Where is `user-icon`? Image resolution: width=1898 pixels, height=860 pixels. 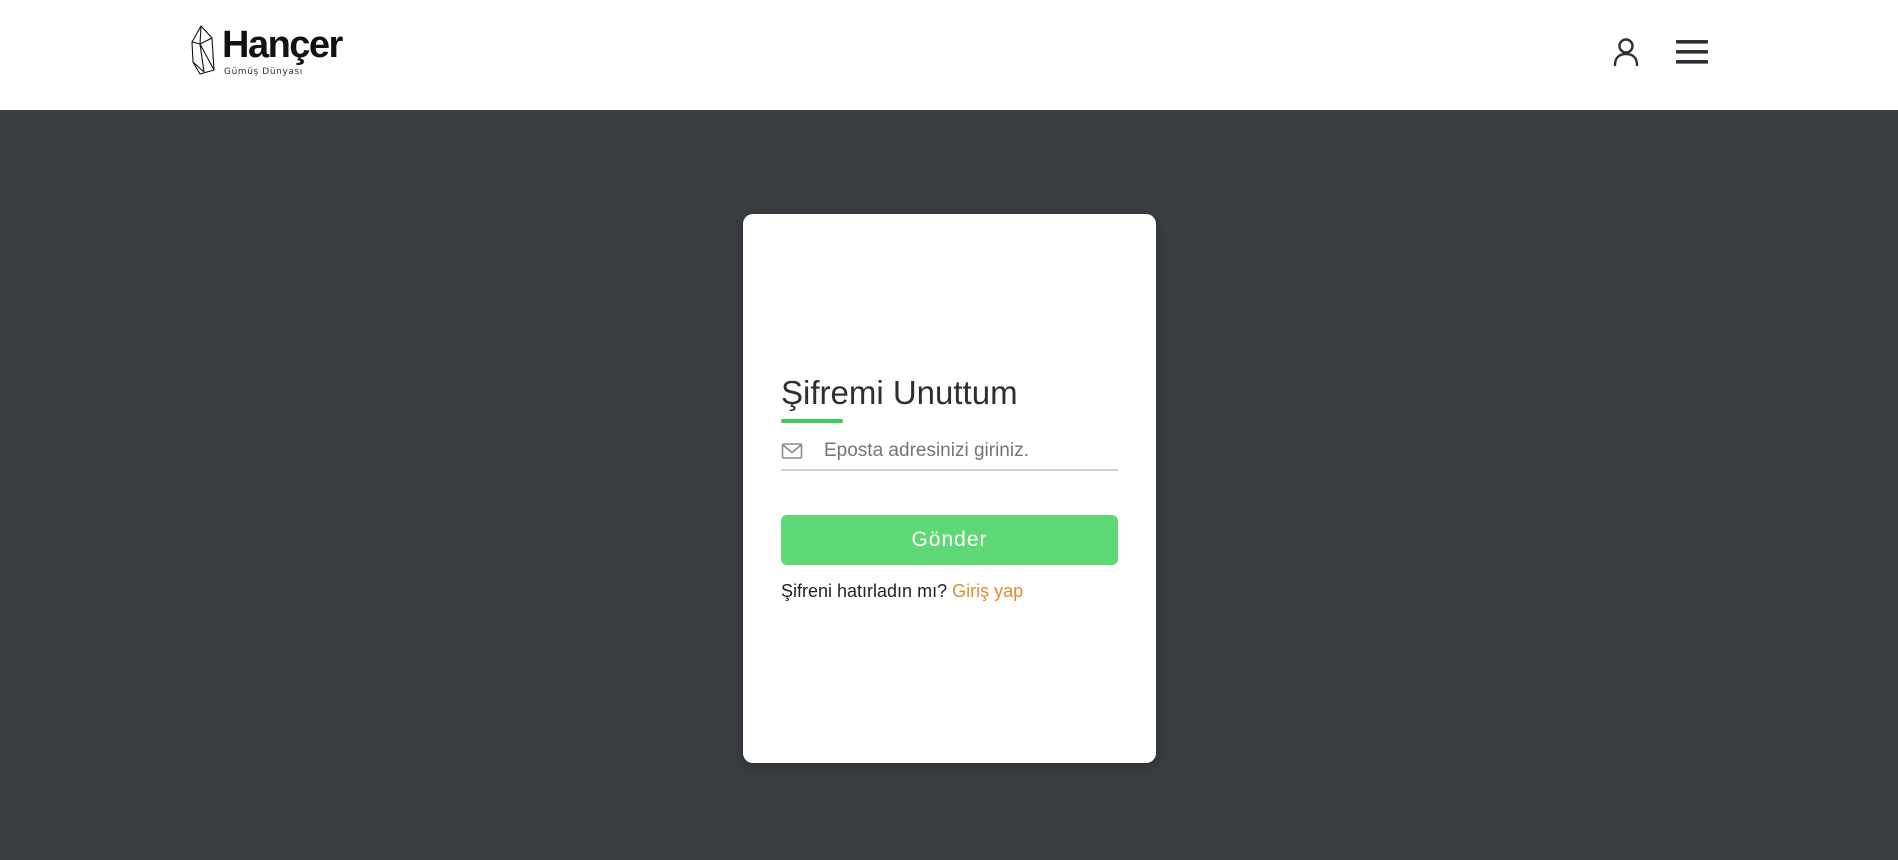 user-icon is located at coordinates (1626, 52).